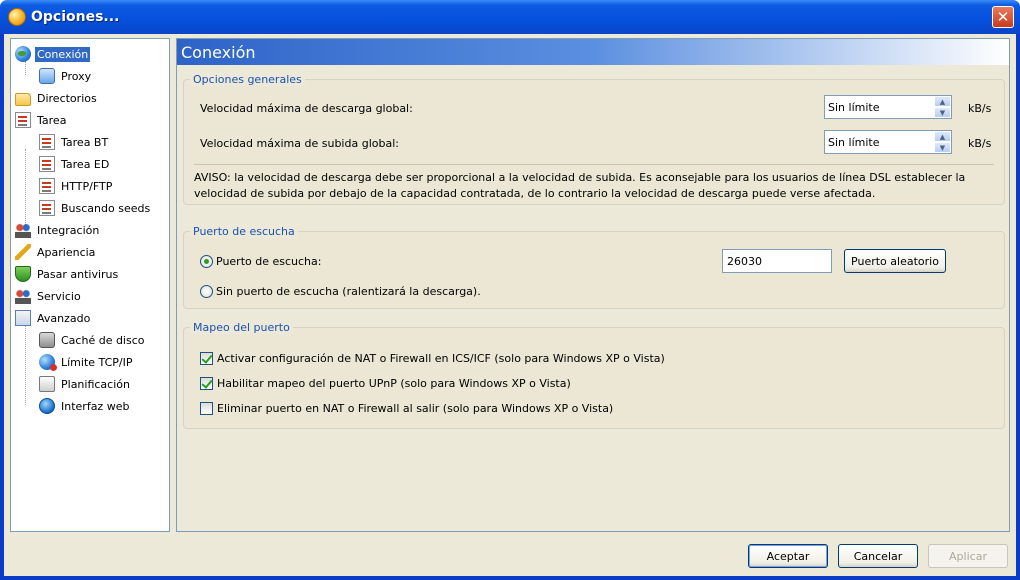 This screenshot has height=580, width=1020. I want to click on tree-item-label: Servicio, so click(59, 296).